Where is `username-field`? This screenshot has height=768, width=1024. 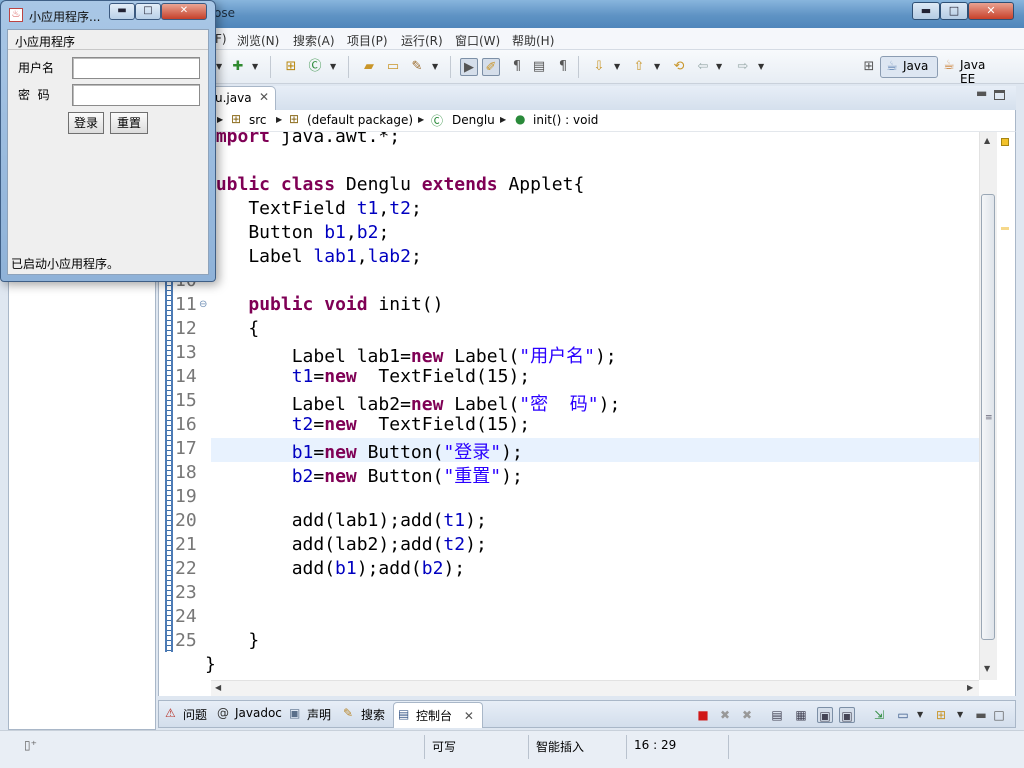
username-field is located at coordinates (136, 68).